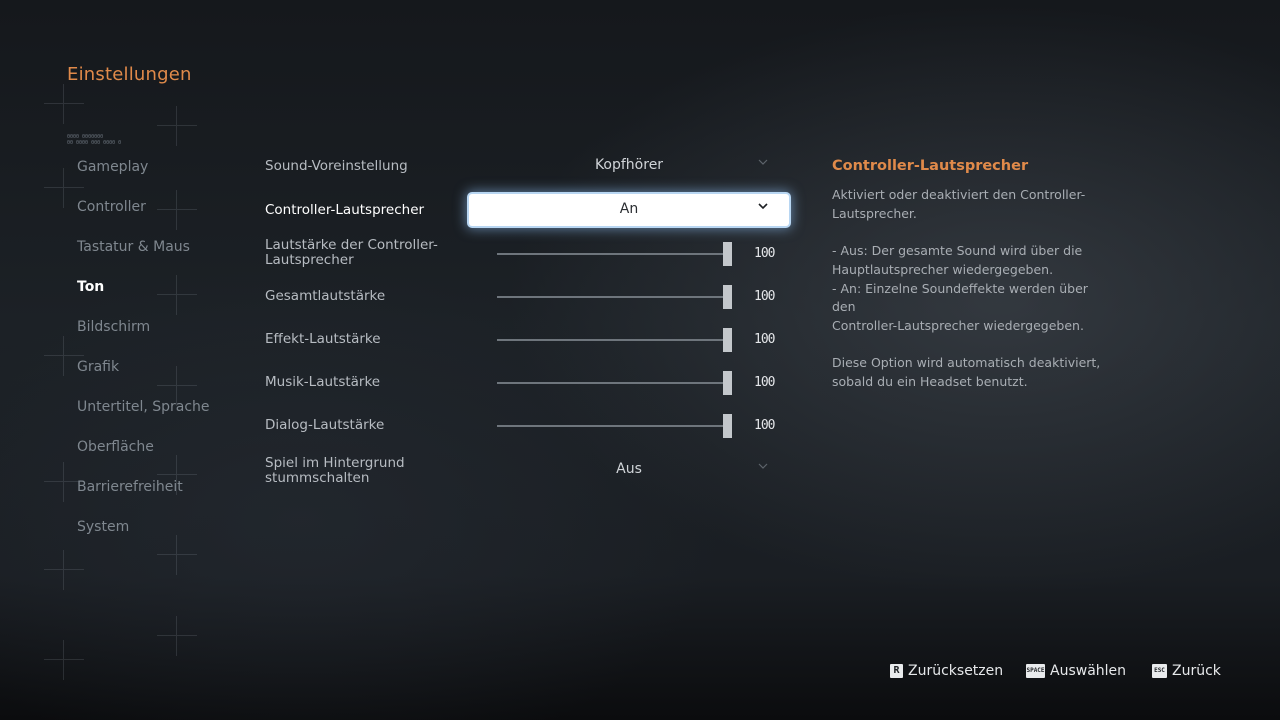  I want to click on sidebar-item-interface: Oberfläche, so click(162, 456).